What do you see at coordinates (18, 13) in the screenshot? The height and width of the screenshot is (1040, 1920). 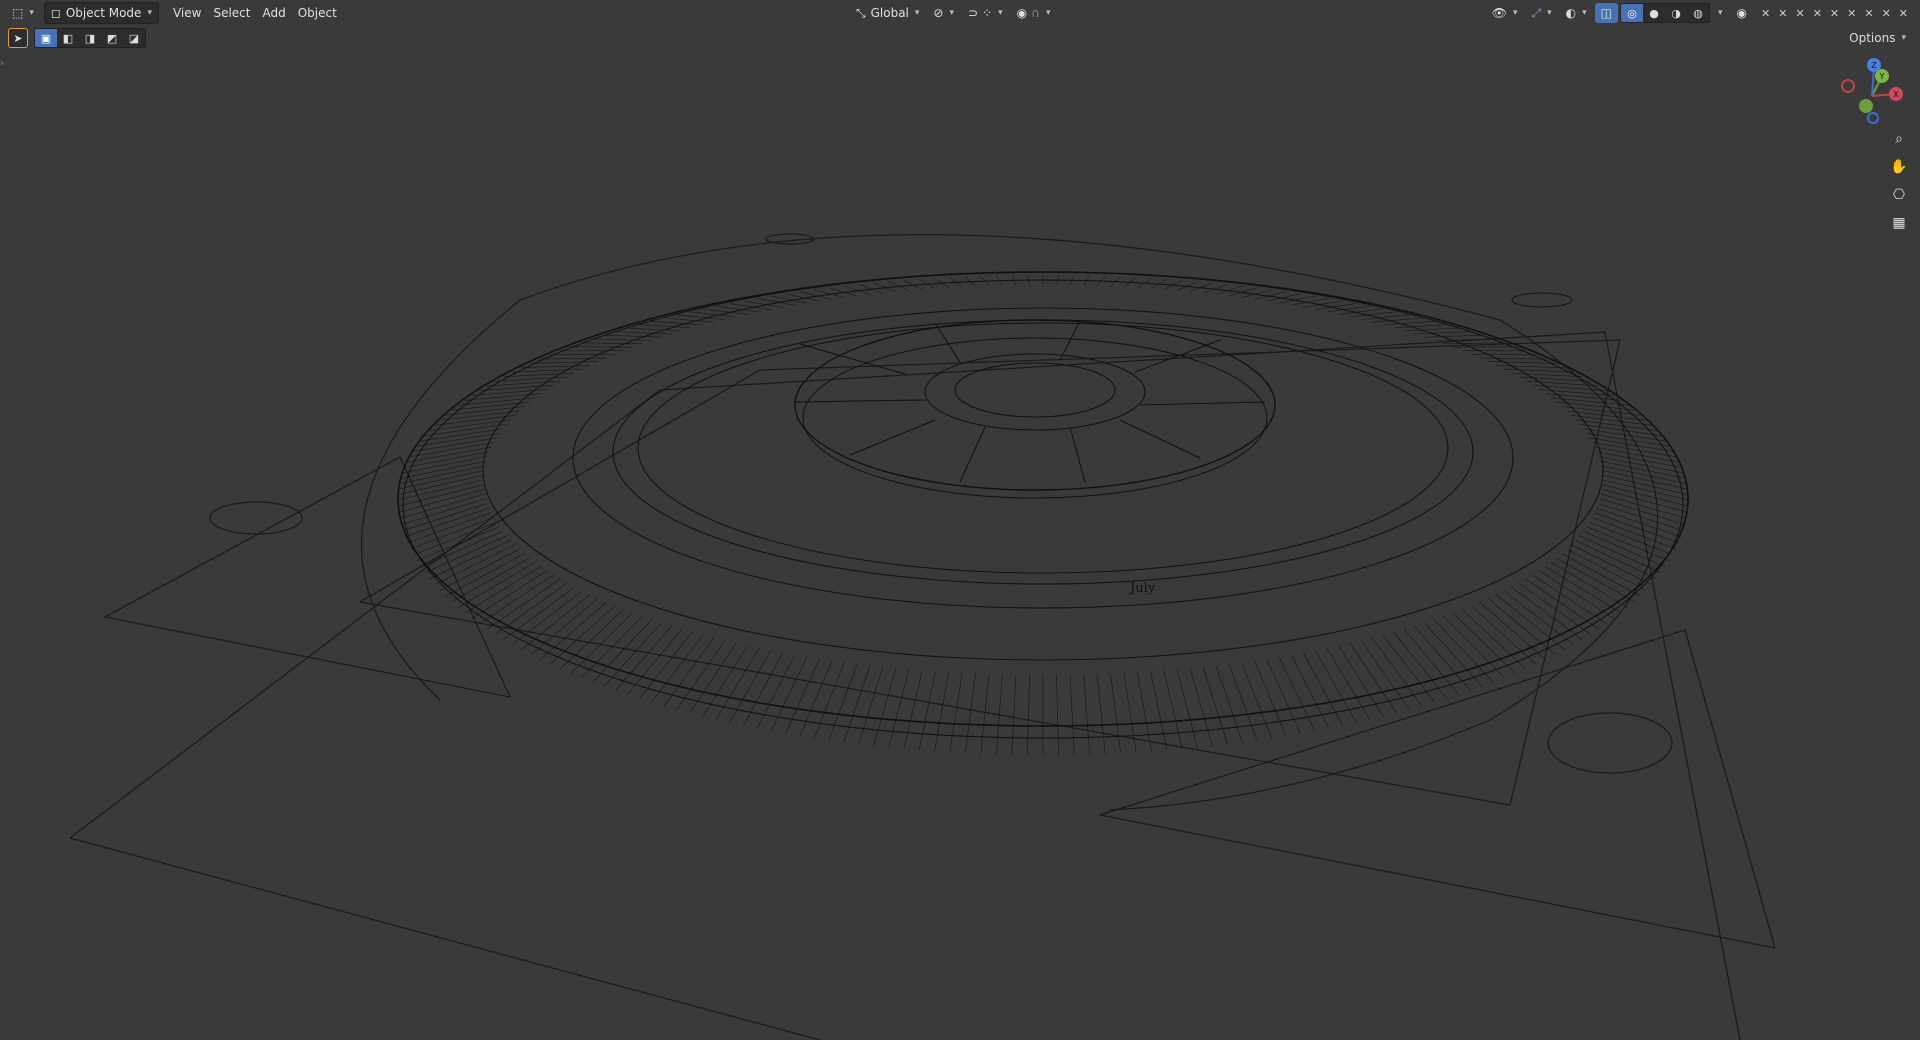 I see `view3d-icon: ⬚` at bounding box center [18, 13].